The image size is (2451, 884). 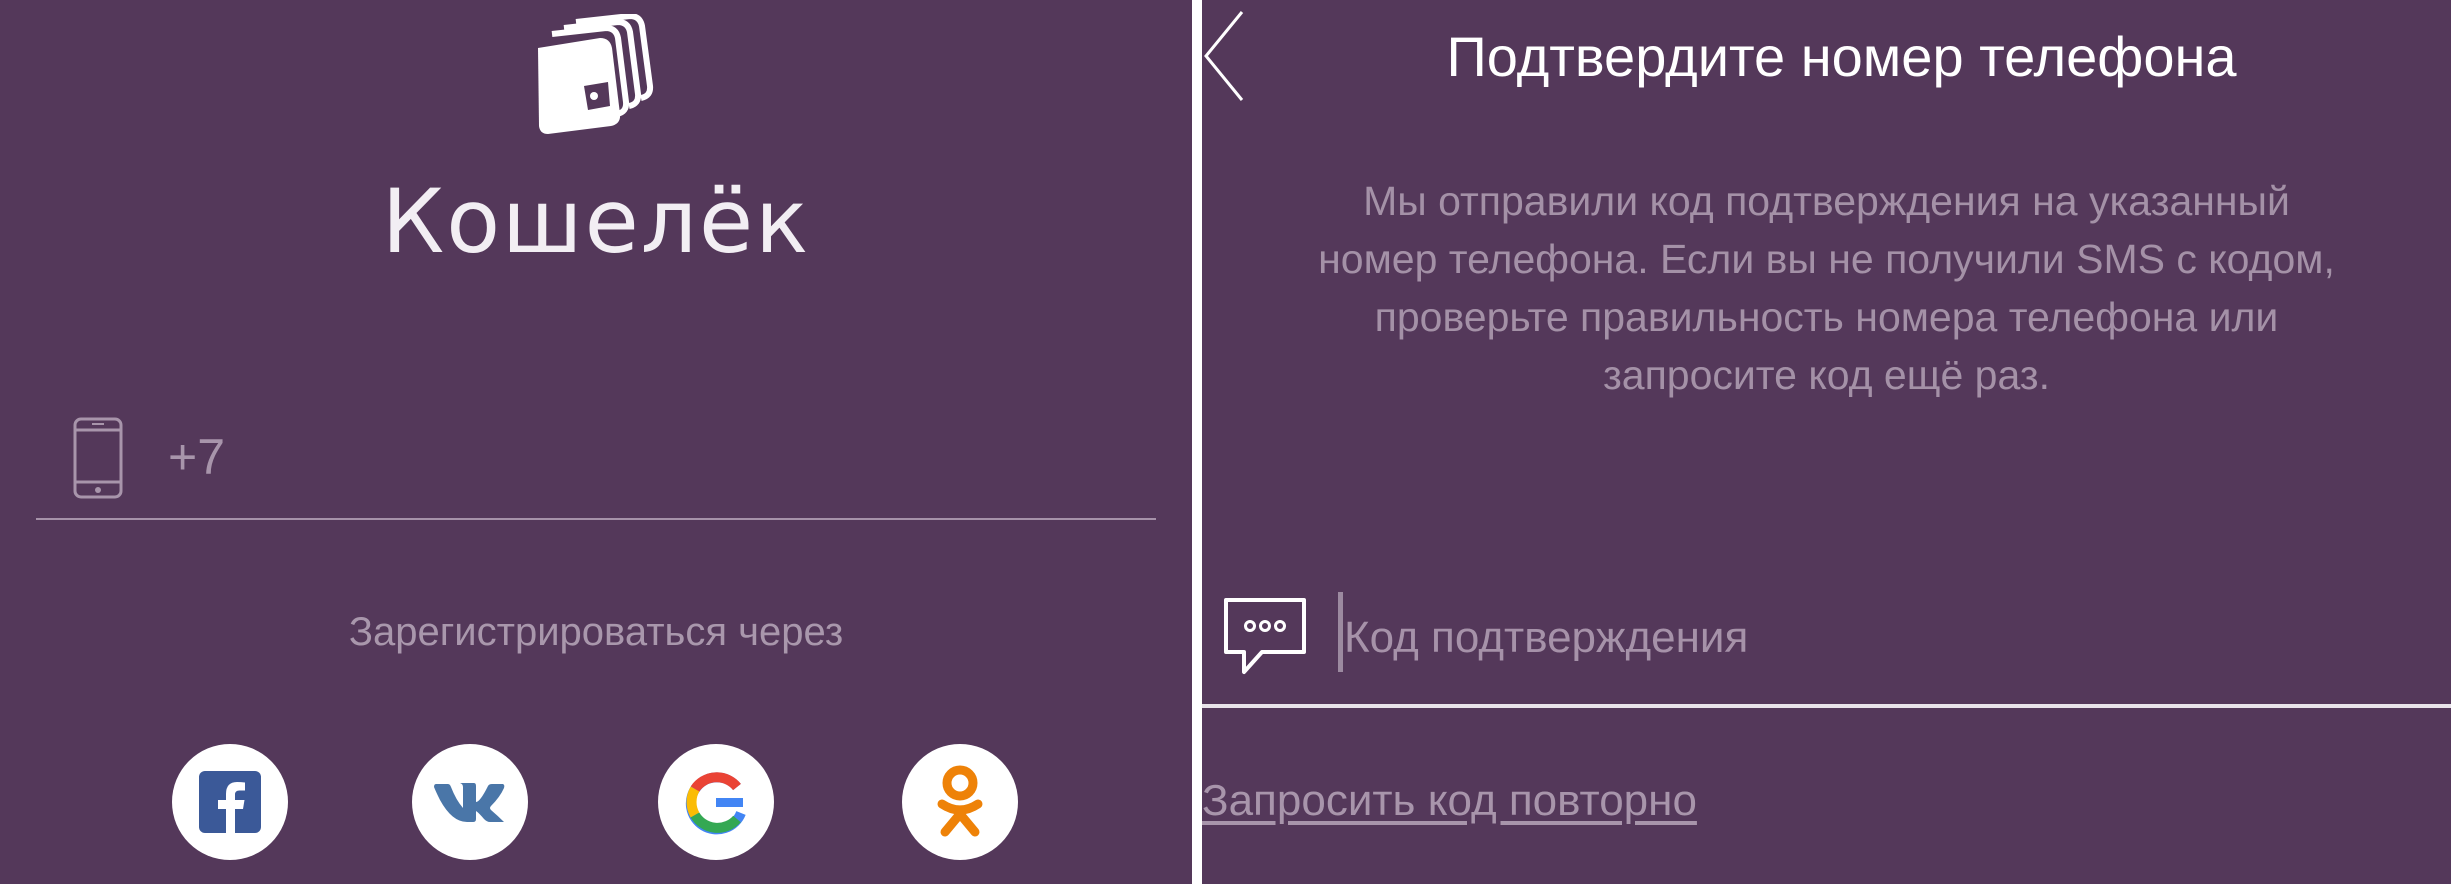 I want to click on odnoklassniki-icon, so click(x=960, y=801).